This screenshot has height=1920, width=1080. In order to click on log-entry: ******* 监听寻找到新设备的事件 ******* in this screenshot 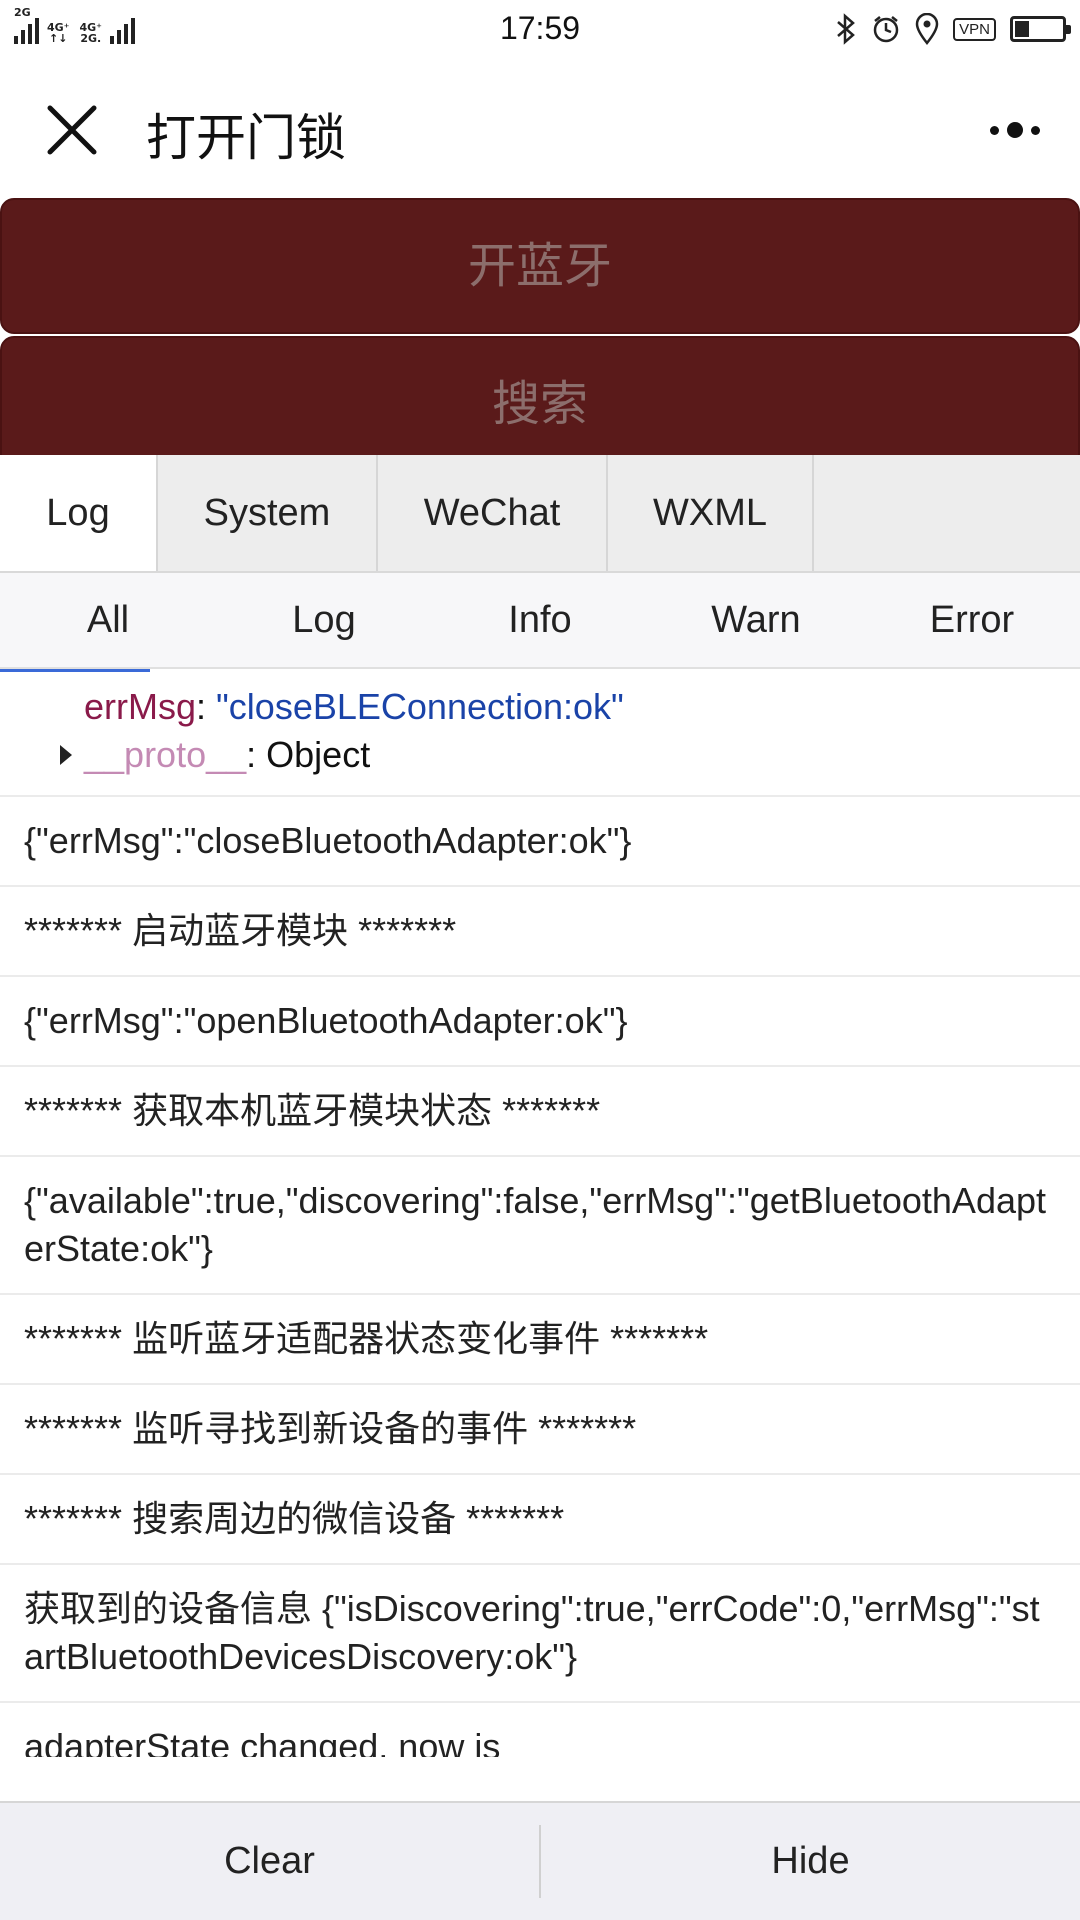, I will do `click(540, 1430)`.